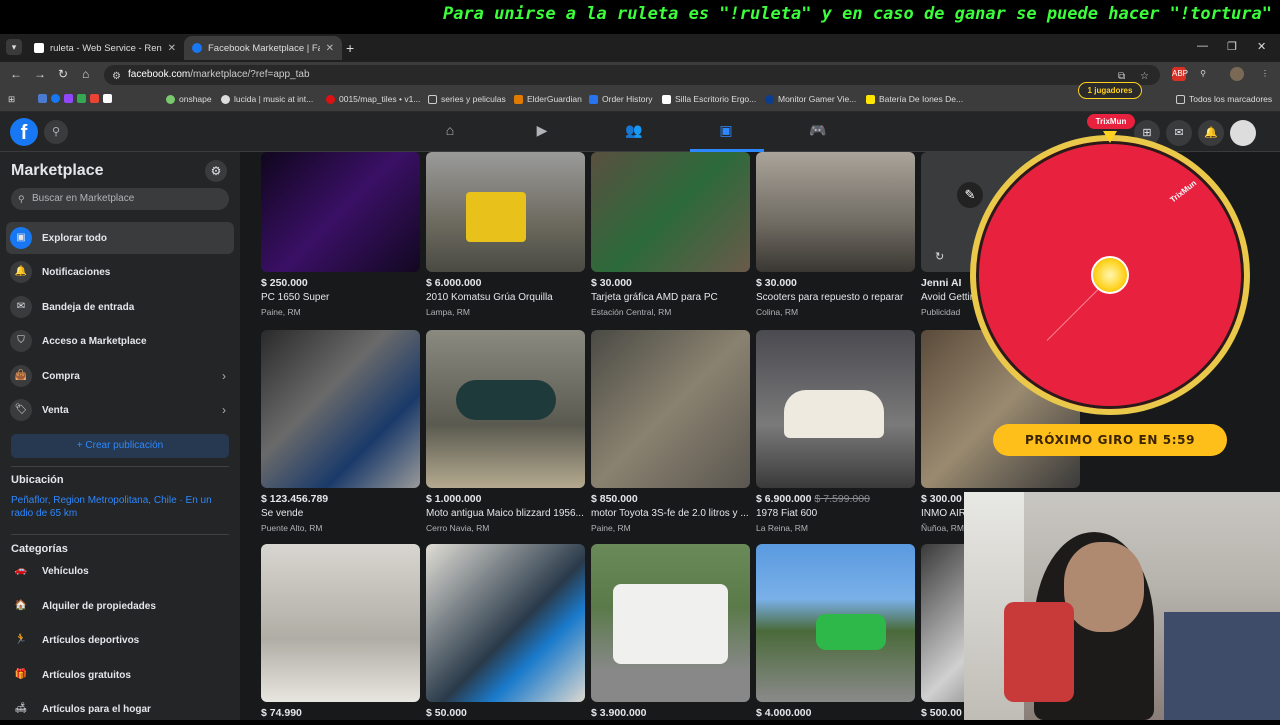 This screenshot has width=1280, height=725. Describe the element at coordinates (787, 513) in the screenshot. I see `listing-title: 1978 Fiat 600` at that location.